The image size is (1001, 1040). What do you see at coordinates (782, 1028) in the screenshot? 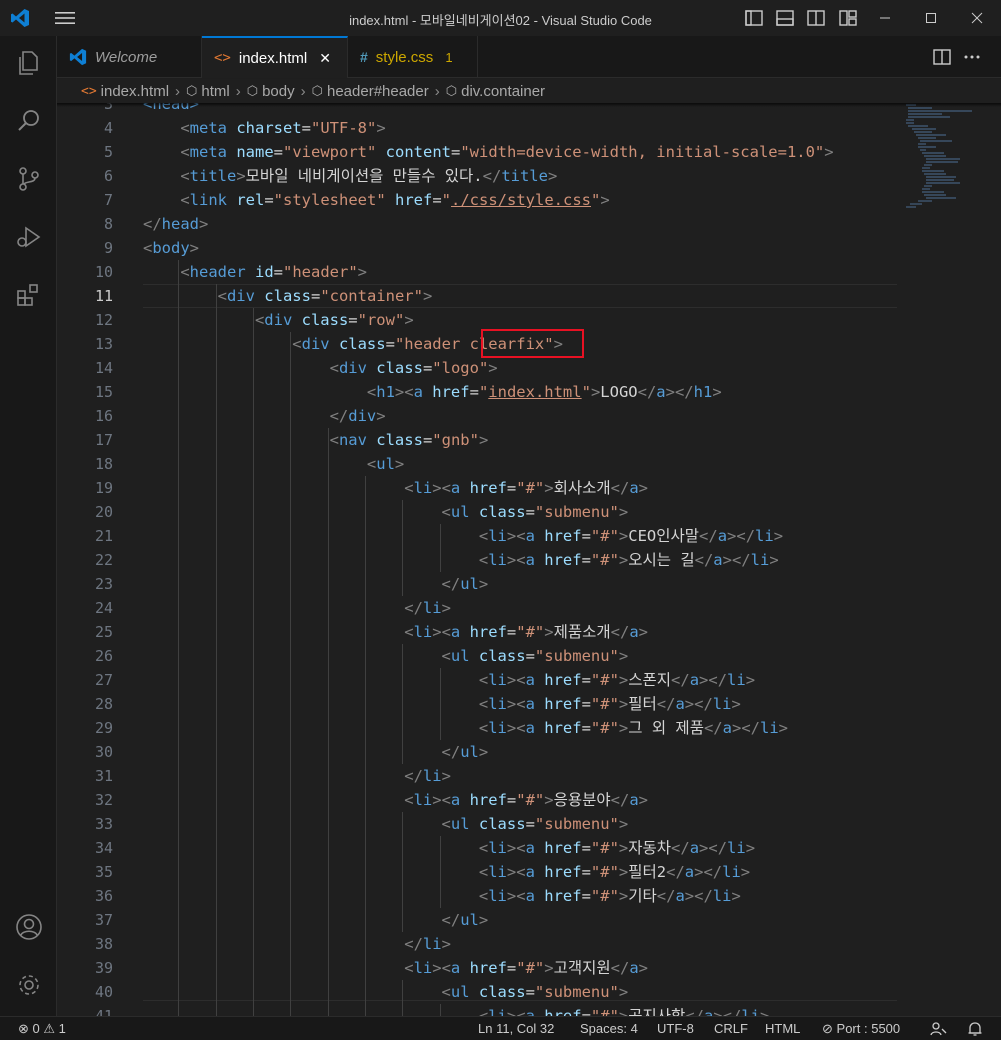
I see `language-mode: HTML` at bounding box center [782, 1028].